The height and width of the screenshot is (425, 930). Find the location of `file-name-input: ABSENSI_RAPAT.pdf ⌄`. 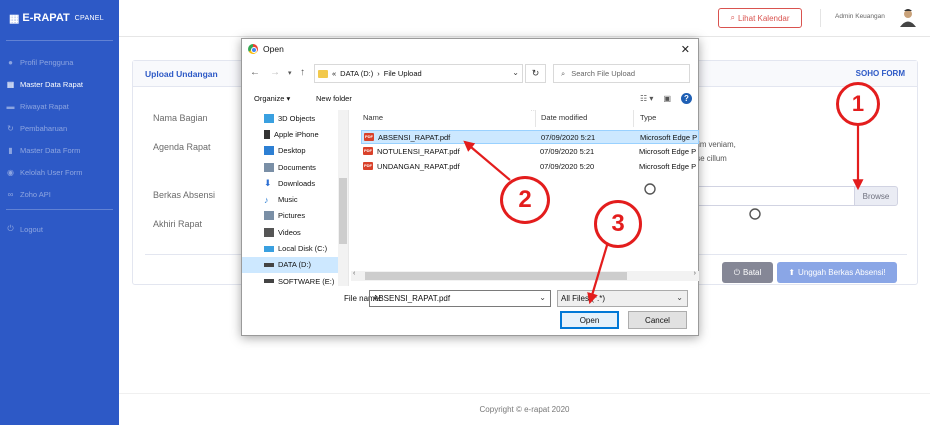

file-name-input: ABSENSI_RAPAT.pdf ⌄ is located at coordinates (460, 298).